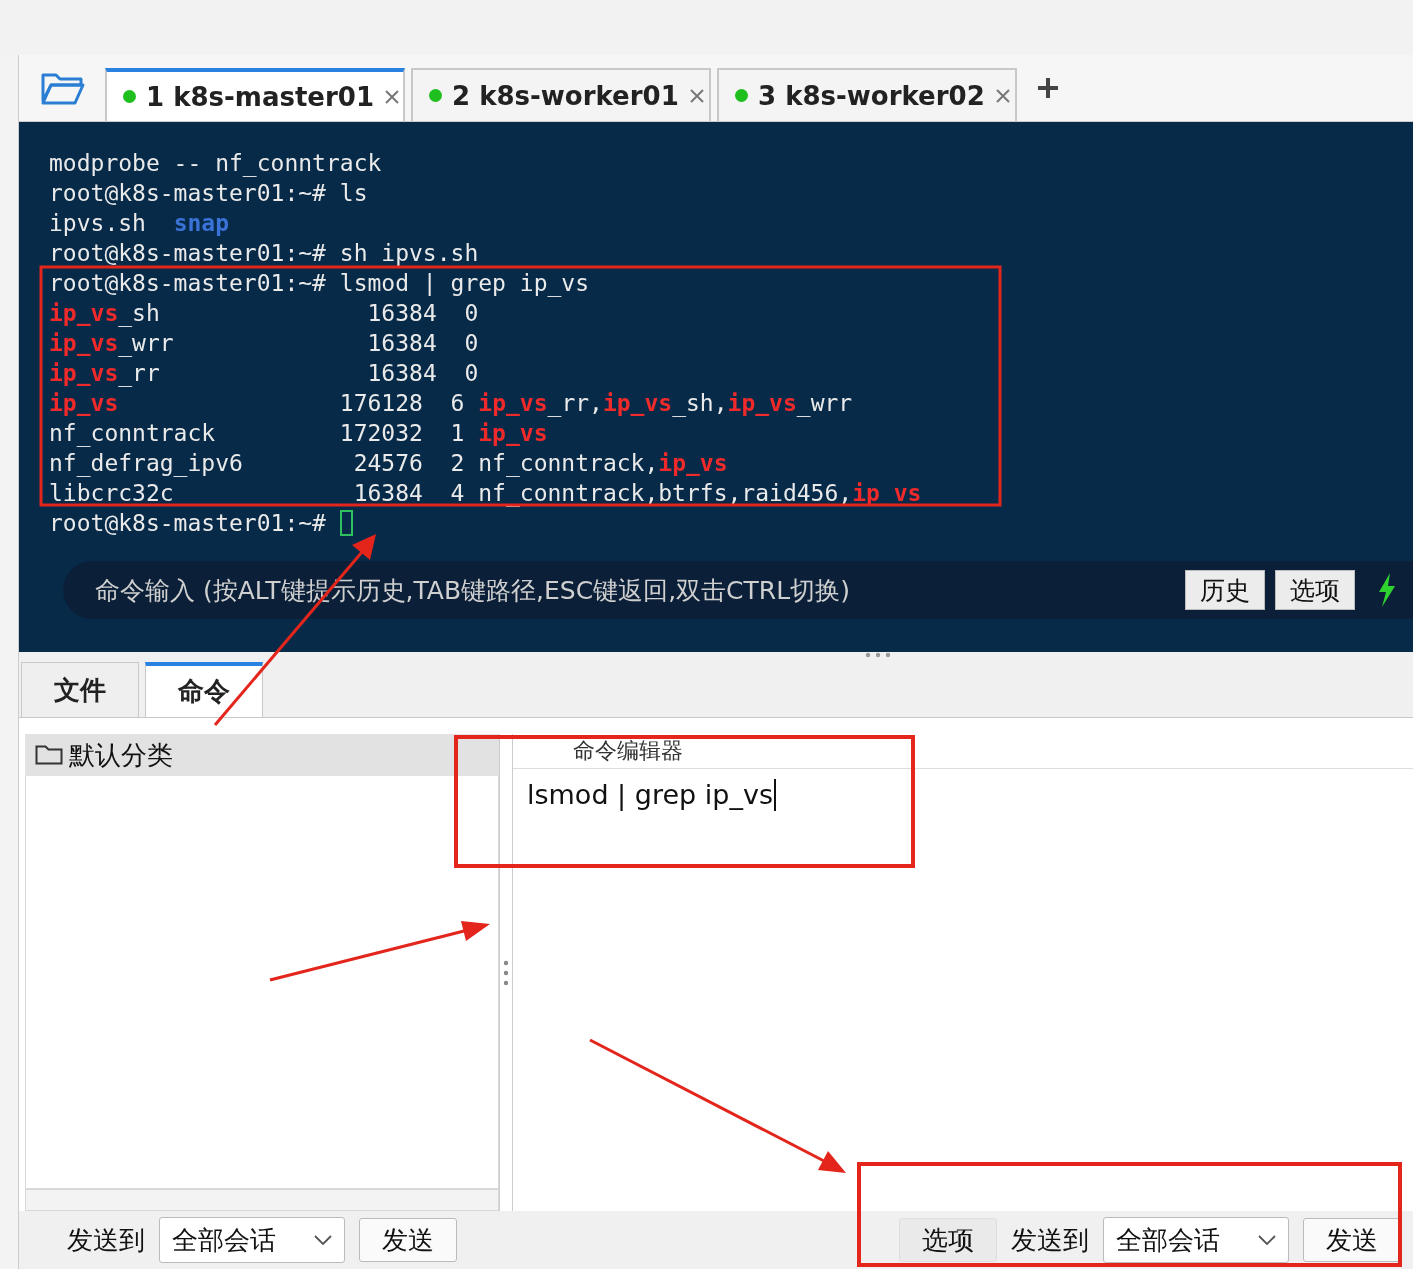 Image resolution: width=1413 pixels, height=1269 pixels. I want to click on terminal-line: root@k8s-master01:~#, so click(731, 523).